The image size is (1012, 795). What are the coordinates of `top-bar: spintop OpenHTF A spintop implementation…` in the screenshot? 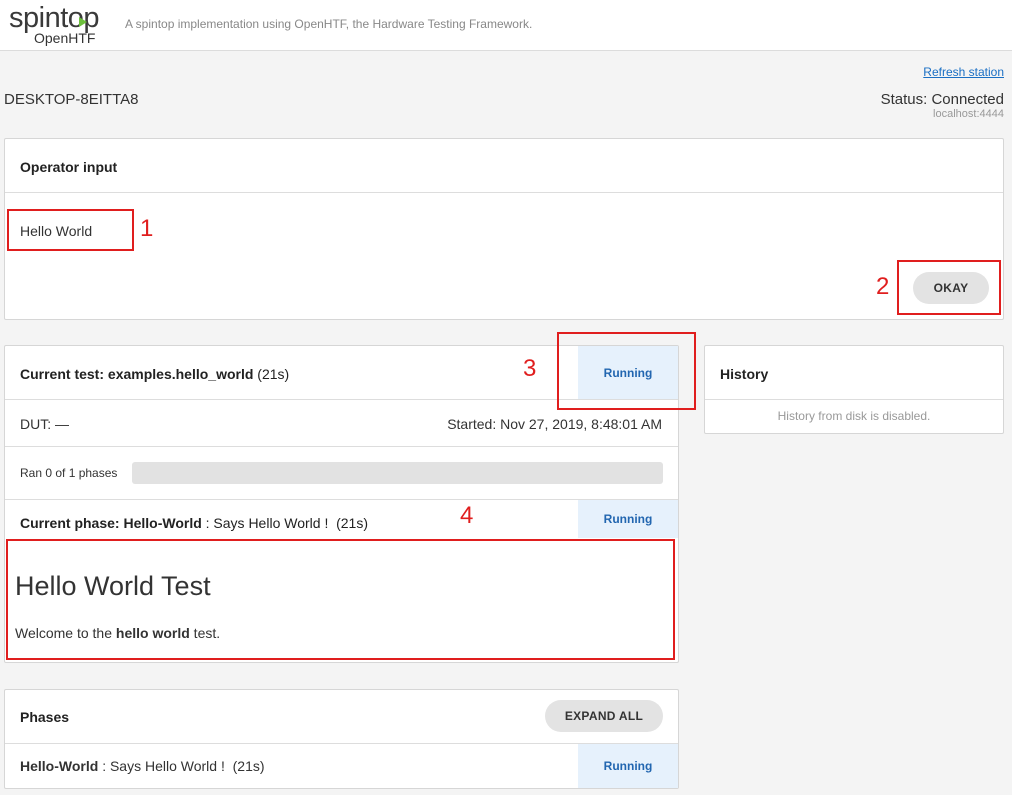 It's located at (506, 25).